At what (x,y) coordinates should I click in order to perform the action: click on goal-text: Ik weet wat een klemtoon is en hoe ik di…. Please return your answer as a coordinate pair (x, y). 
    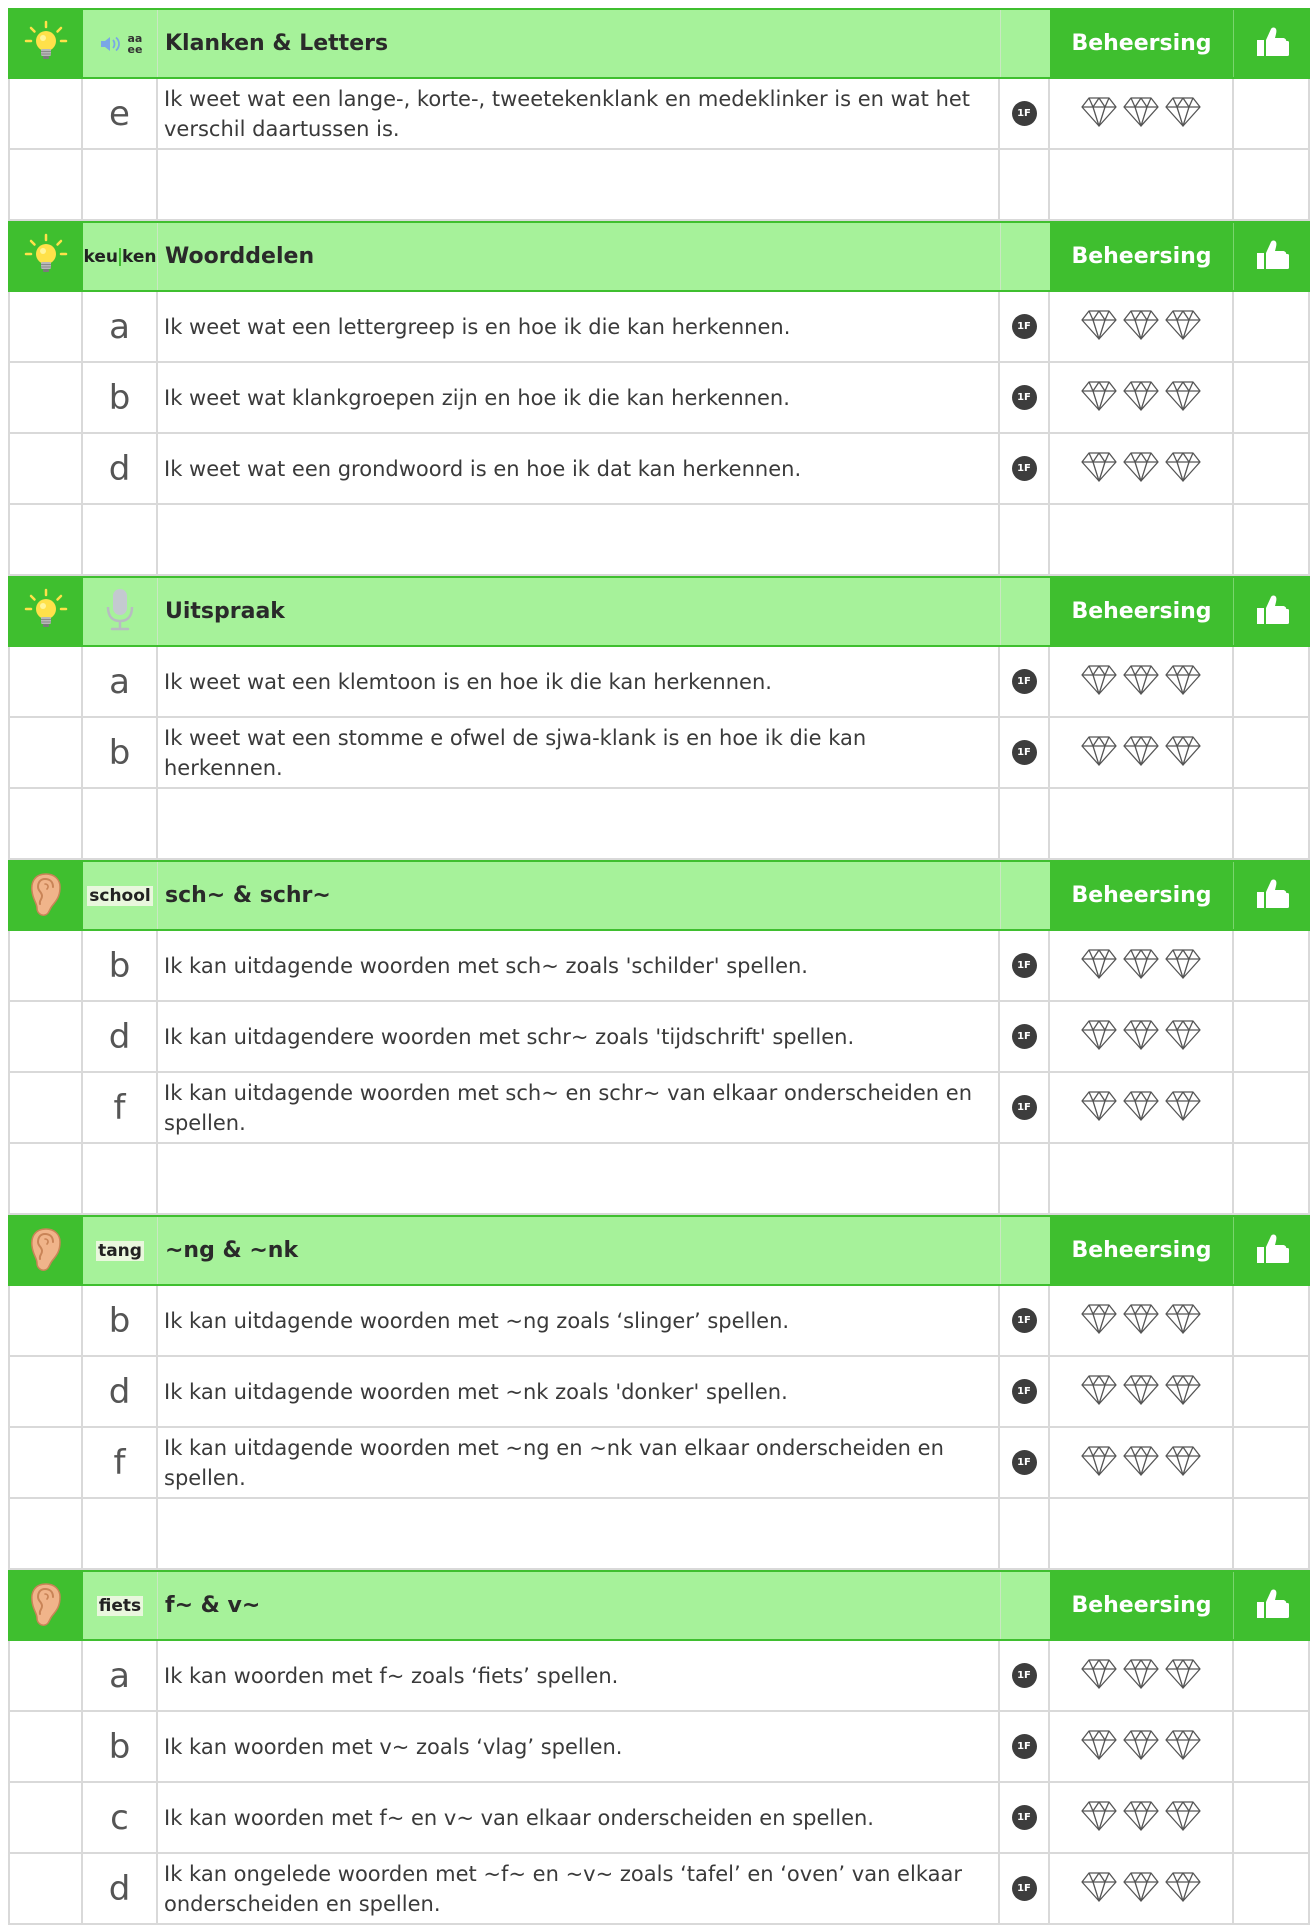
    Looking at the image, I should click on (579, 681).